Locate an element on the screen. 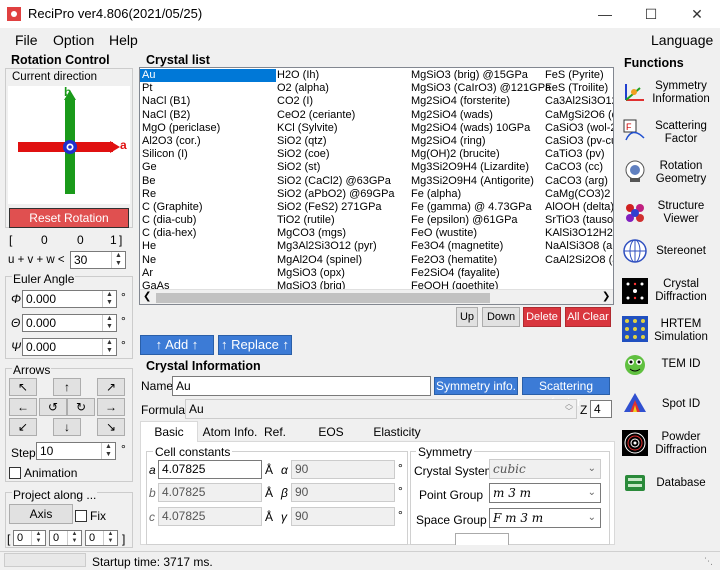 This screenshot has height=570, width=720. crystal-list-item: Mg2SiO4 (wads) is located at coordinates (476, 115).